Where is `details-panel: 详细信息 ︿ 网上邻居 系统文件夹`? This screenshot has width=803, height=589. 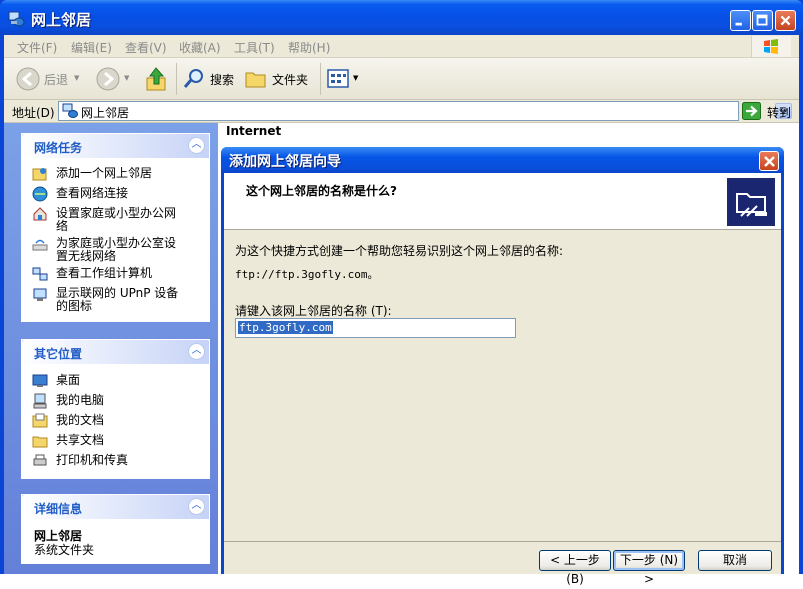 details-panel: 详细信息 ︿ 网上邻居 系统文件夹 is located at coordinates (115, 529).